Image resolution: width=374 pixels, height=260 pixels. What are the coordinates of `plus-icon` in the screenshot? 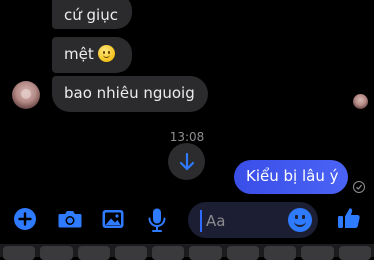 It's located at (25, 219).